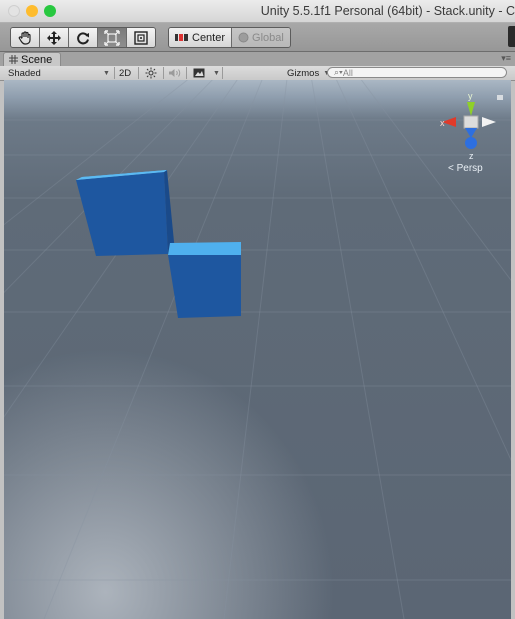 This screenshot has width=515, height=619. I want to click on rotate-tool-button, so click(83, 37).